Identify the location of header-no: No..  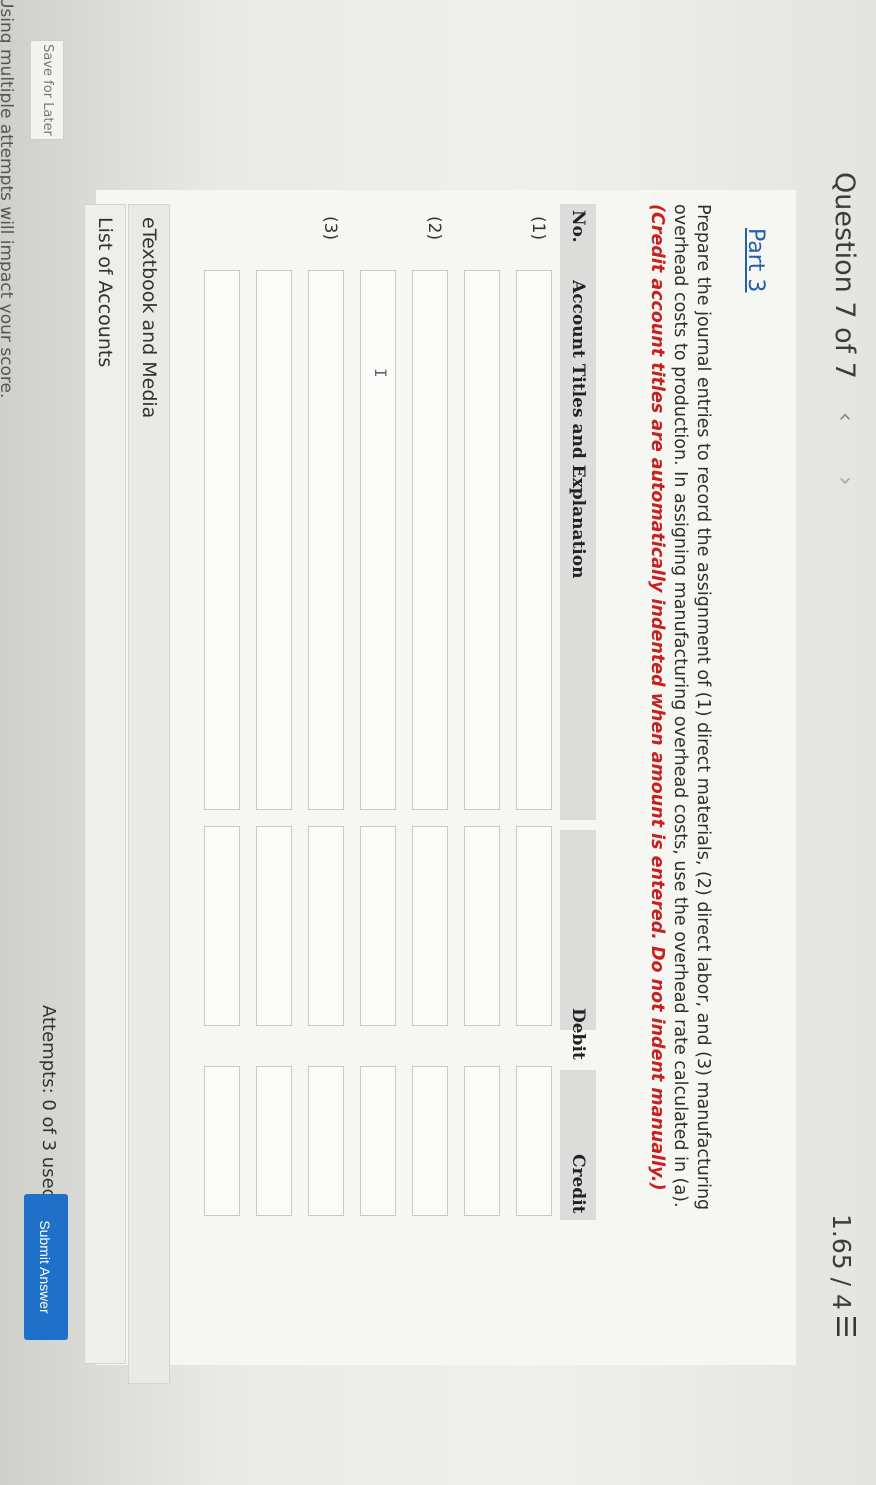
(578, 237).